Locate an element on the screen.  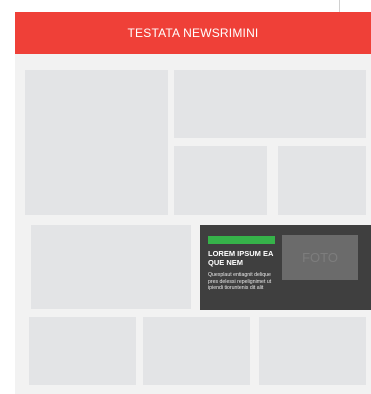
placeholder-block-wide is located at coordinates (270, 104).